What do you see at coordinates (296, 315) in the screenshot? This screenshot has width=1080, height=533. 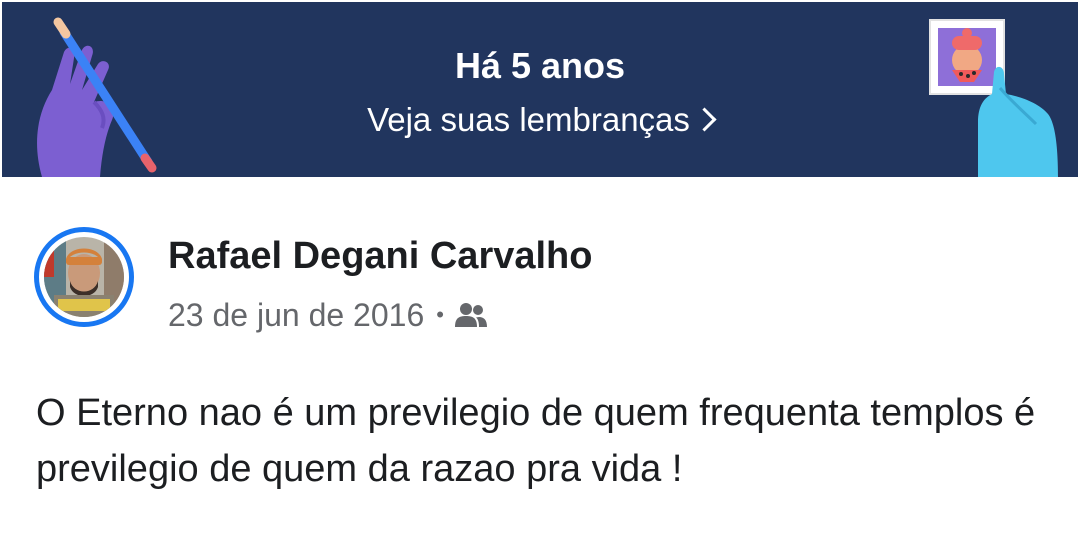 I see `post-date: 23 de jun de 2016` at bounding box center [296, 315].